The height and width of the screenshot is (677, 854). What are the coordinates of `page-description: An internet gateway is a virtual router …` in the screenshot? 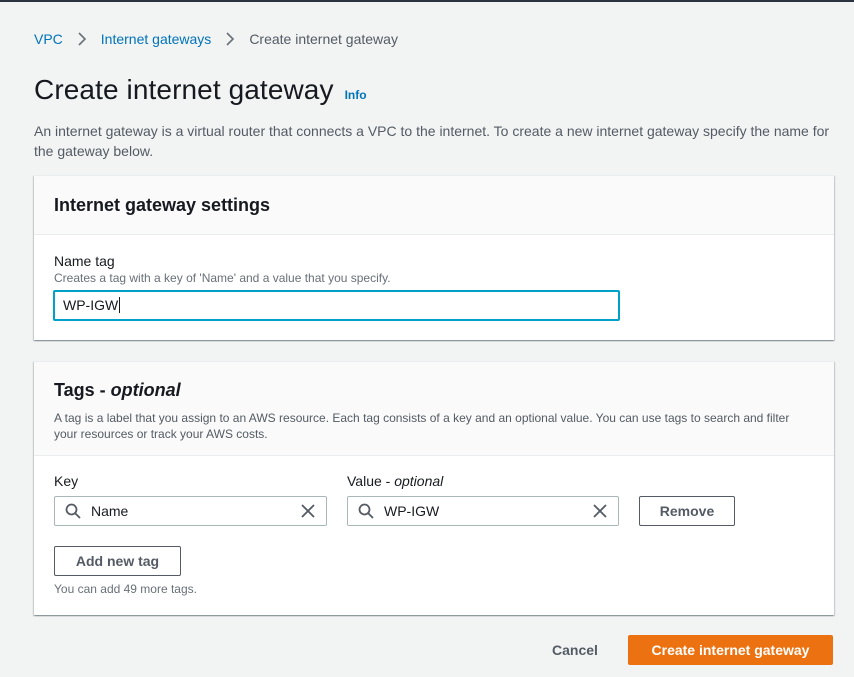 It's located at (432, 141).